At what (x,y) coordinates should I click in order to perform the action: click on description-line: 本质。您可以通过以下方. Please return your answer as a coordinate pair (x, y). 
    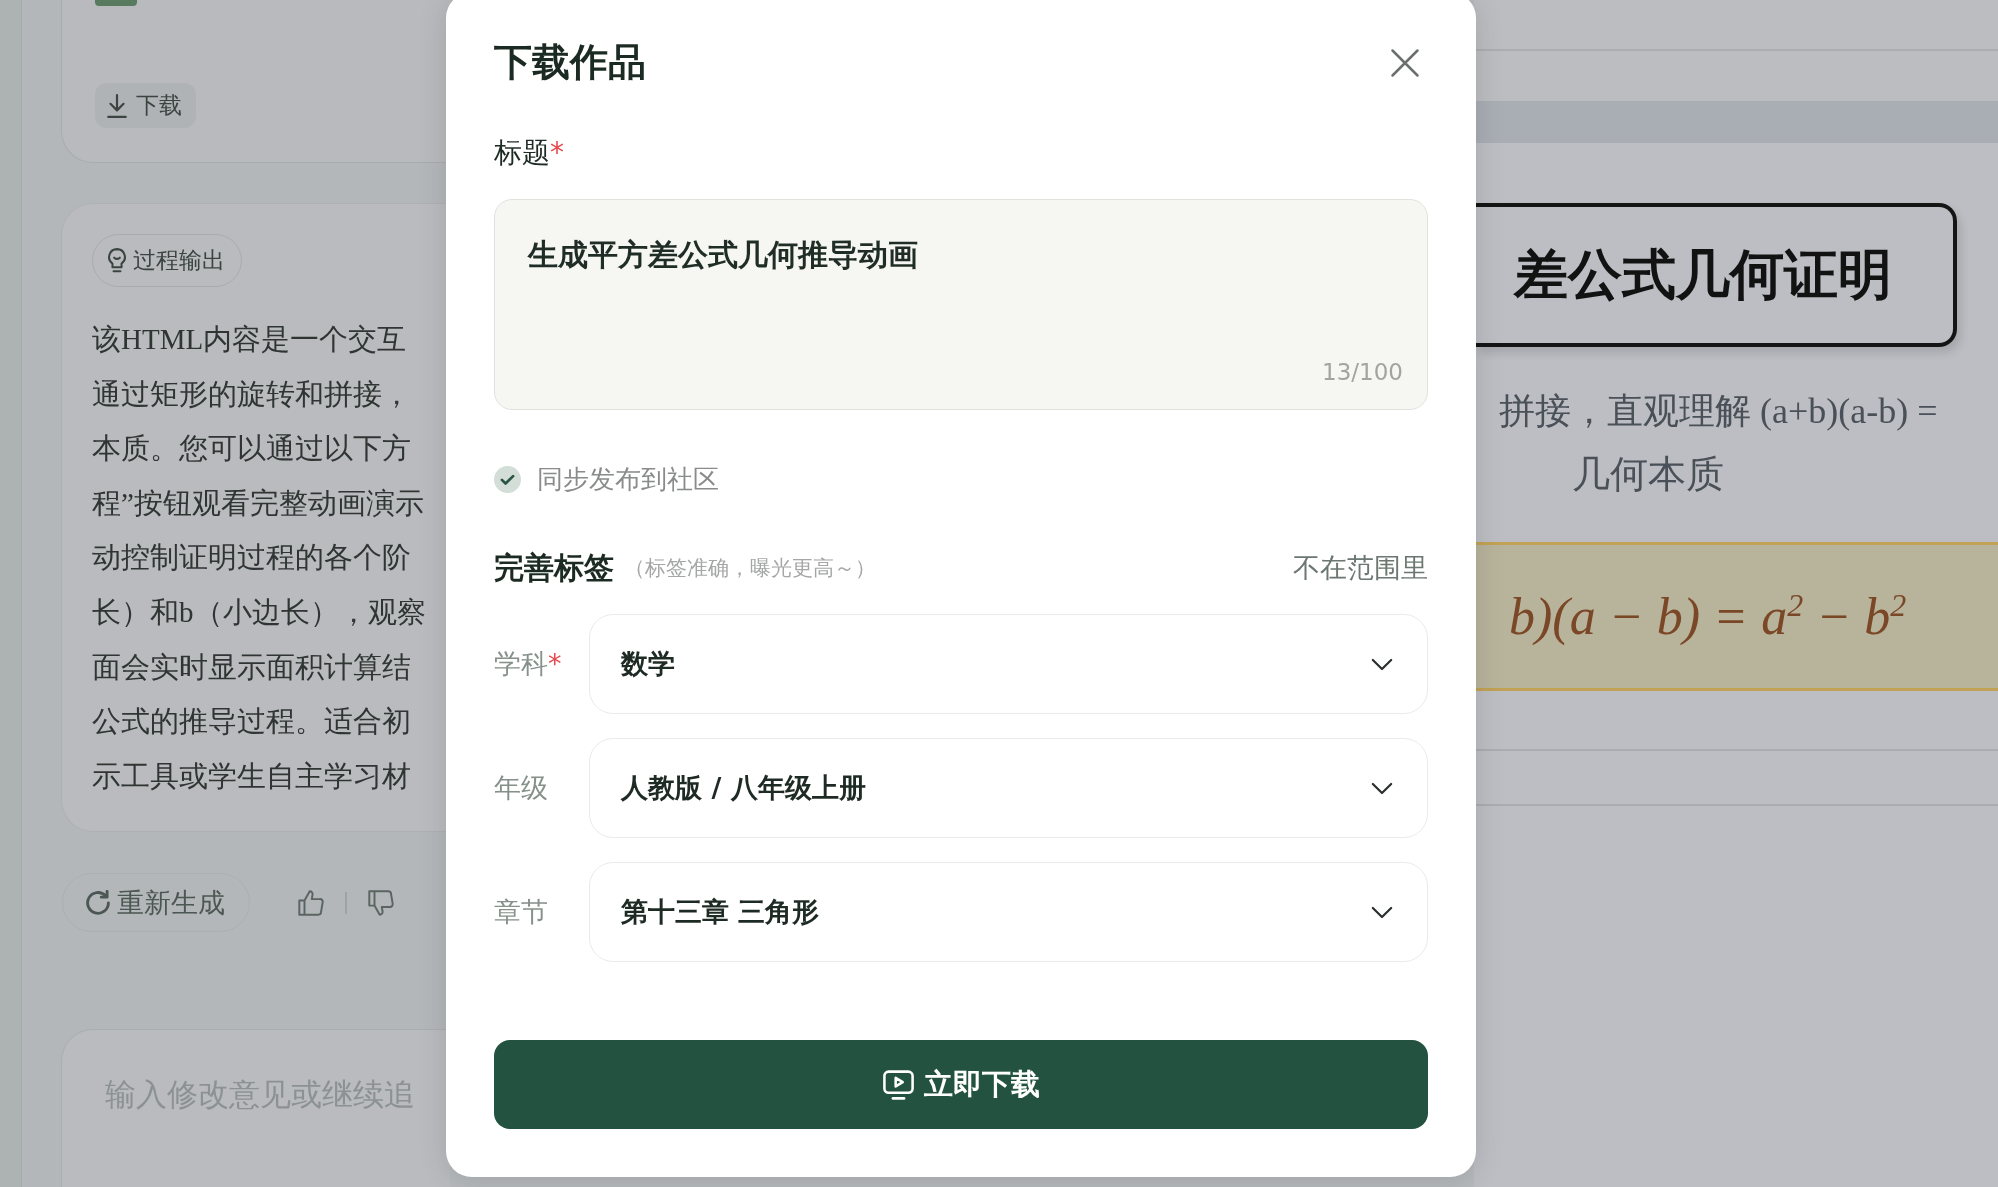
    Looking at the image, I should click on (252, 449).